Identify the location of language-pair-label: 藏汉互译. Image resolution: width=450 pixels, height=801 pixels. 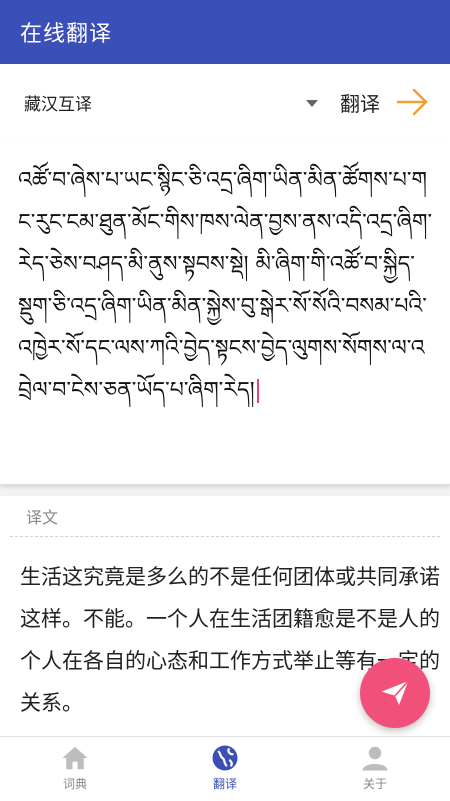
(58, 105).